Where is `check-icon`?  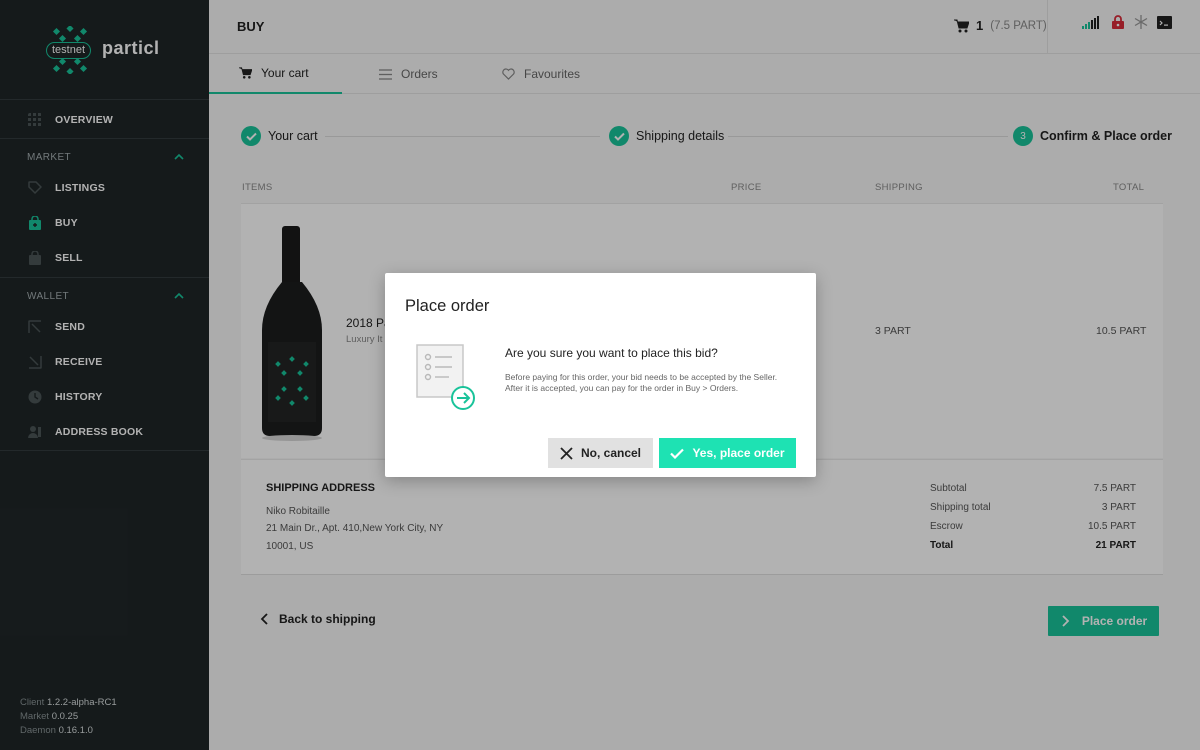
check-icon is located at coordinates (677, 453).